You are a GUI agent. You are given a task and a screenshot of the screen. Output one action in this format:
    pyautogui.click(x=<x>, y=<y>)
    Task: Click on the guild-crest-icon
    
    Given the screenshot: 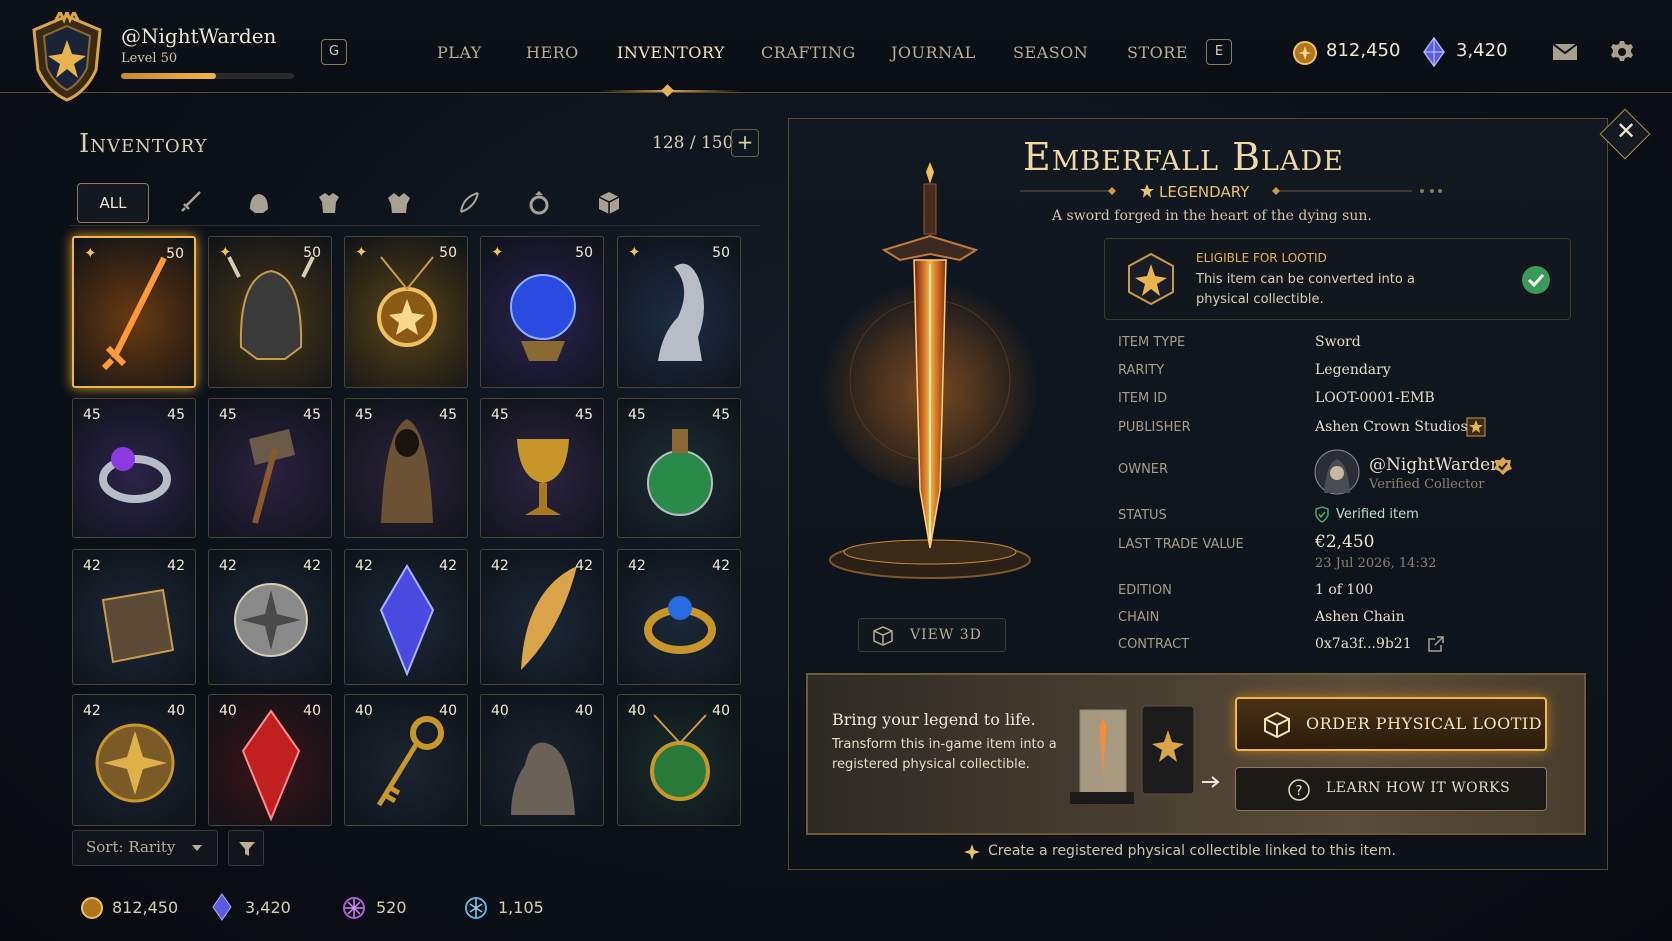 What is the action you would take?
    pyautogui.click(x=67, y=58)
    